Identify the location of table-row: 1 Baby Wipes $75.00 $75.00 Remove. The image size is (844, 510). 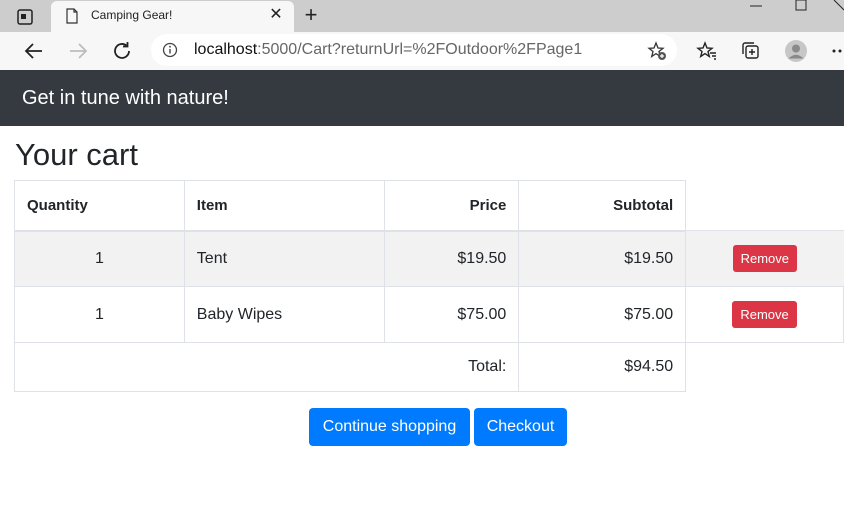
(429, 314).